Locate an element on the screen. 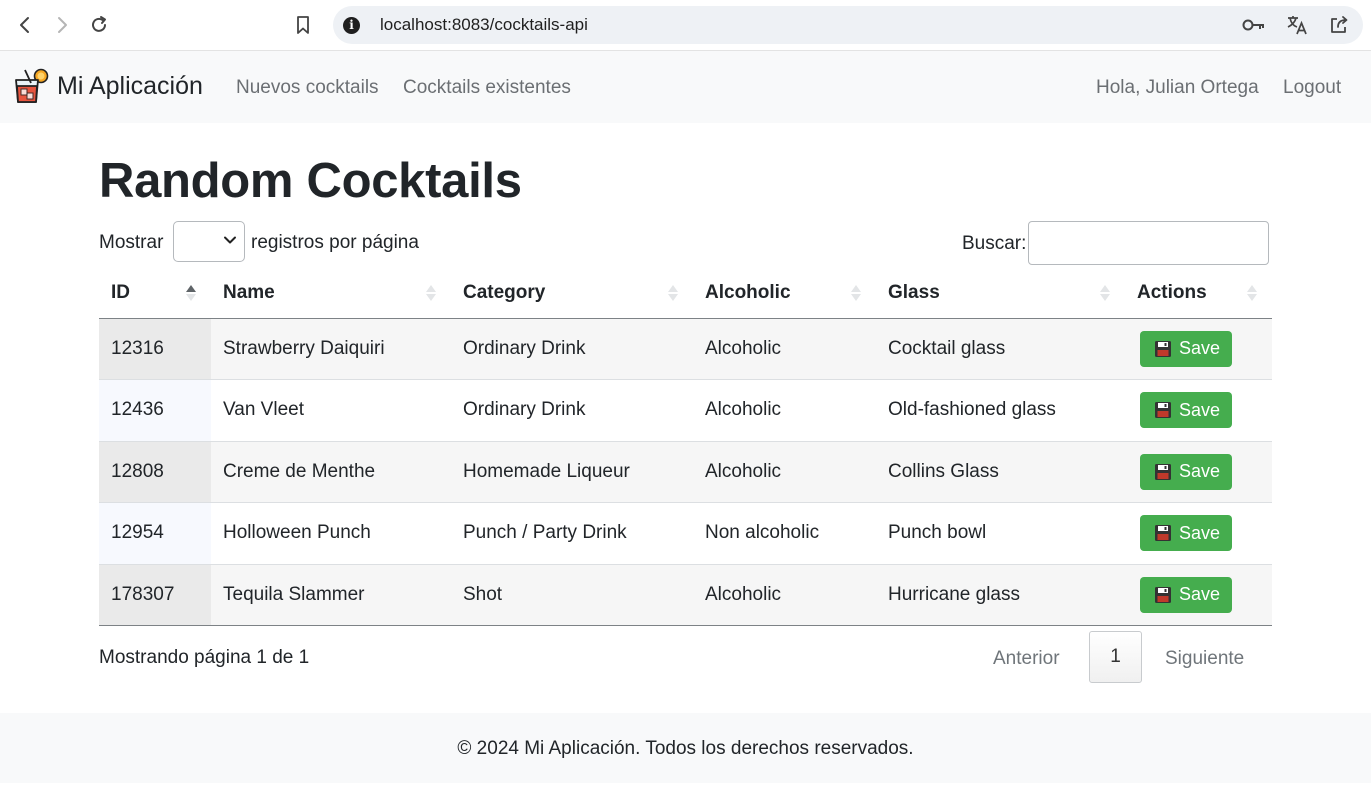 Image resolution: width=1371 pixels, height=807 pixels. cell-category: Punch / Party Drink is located at coordinates (572, 533).